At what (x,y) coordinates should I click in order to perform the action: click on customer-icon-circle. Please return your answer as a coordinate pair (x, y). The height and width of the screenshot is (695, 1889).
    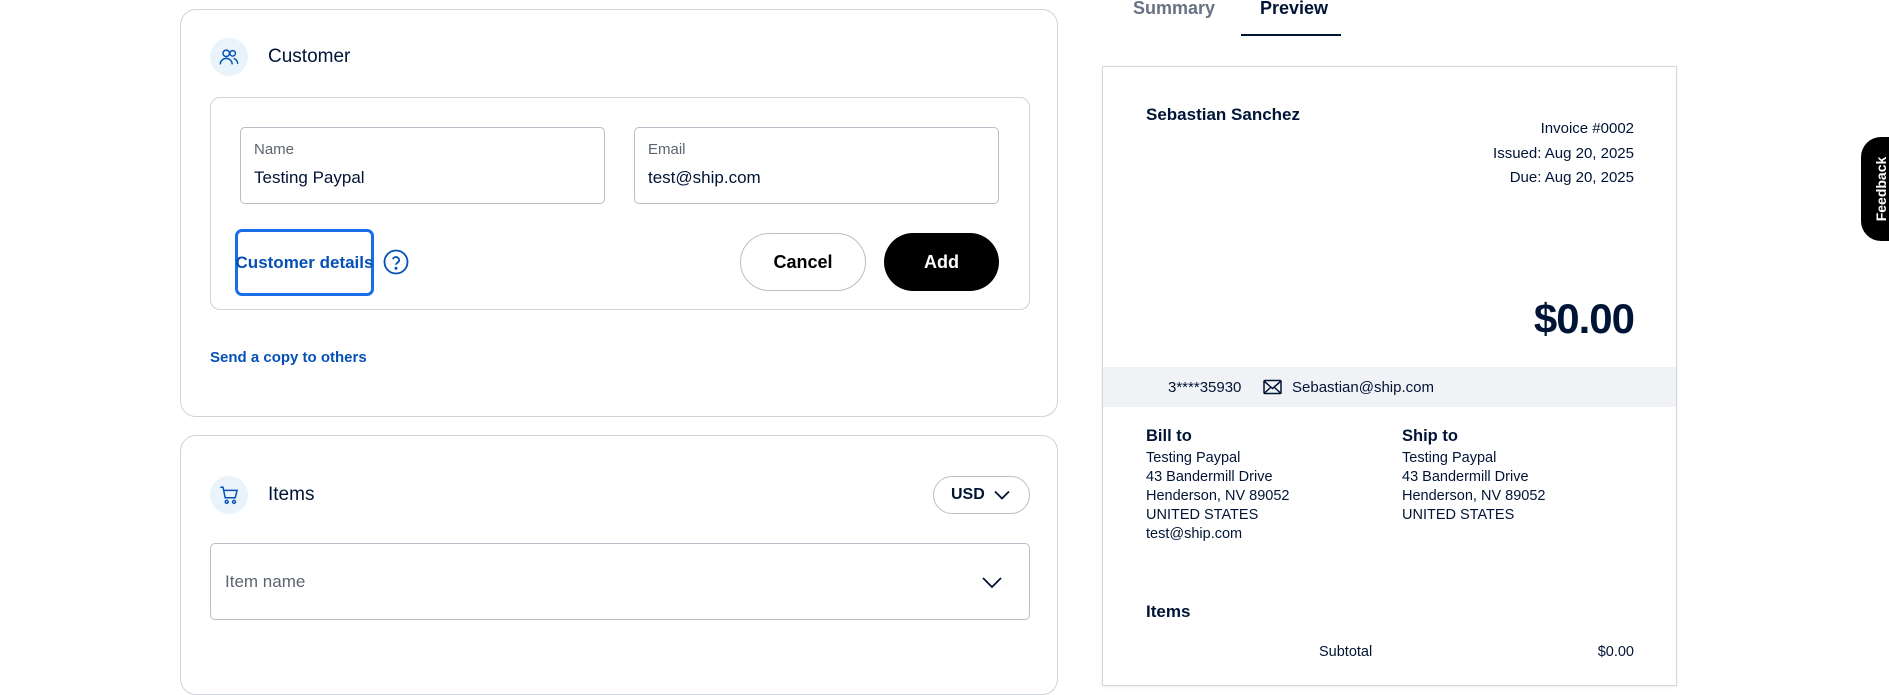
    Looking at the image, I should click on (229, 57).